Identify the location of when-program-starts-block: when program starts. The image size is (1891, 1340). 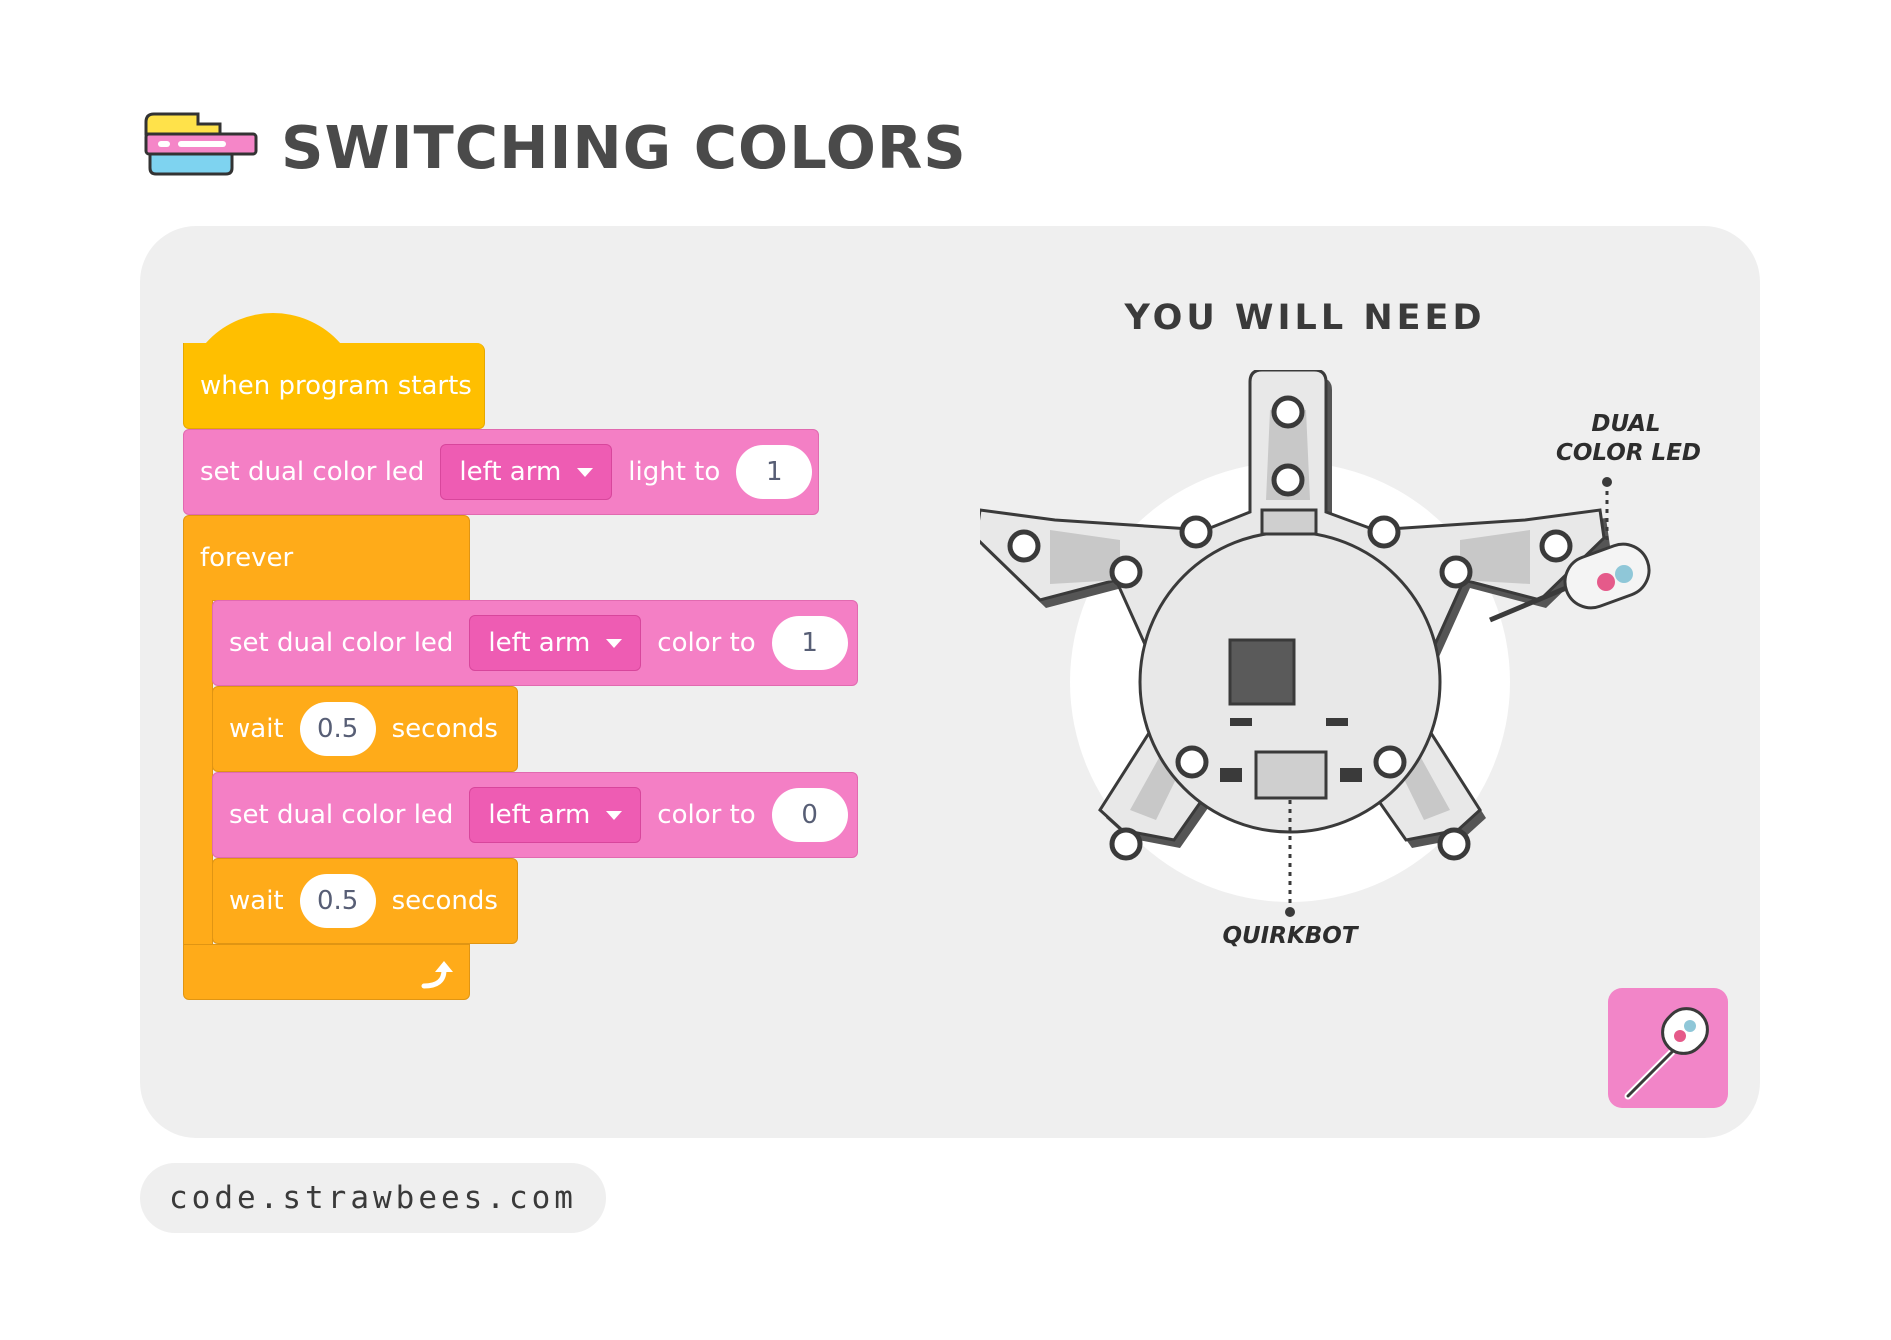
(334, 386).